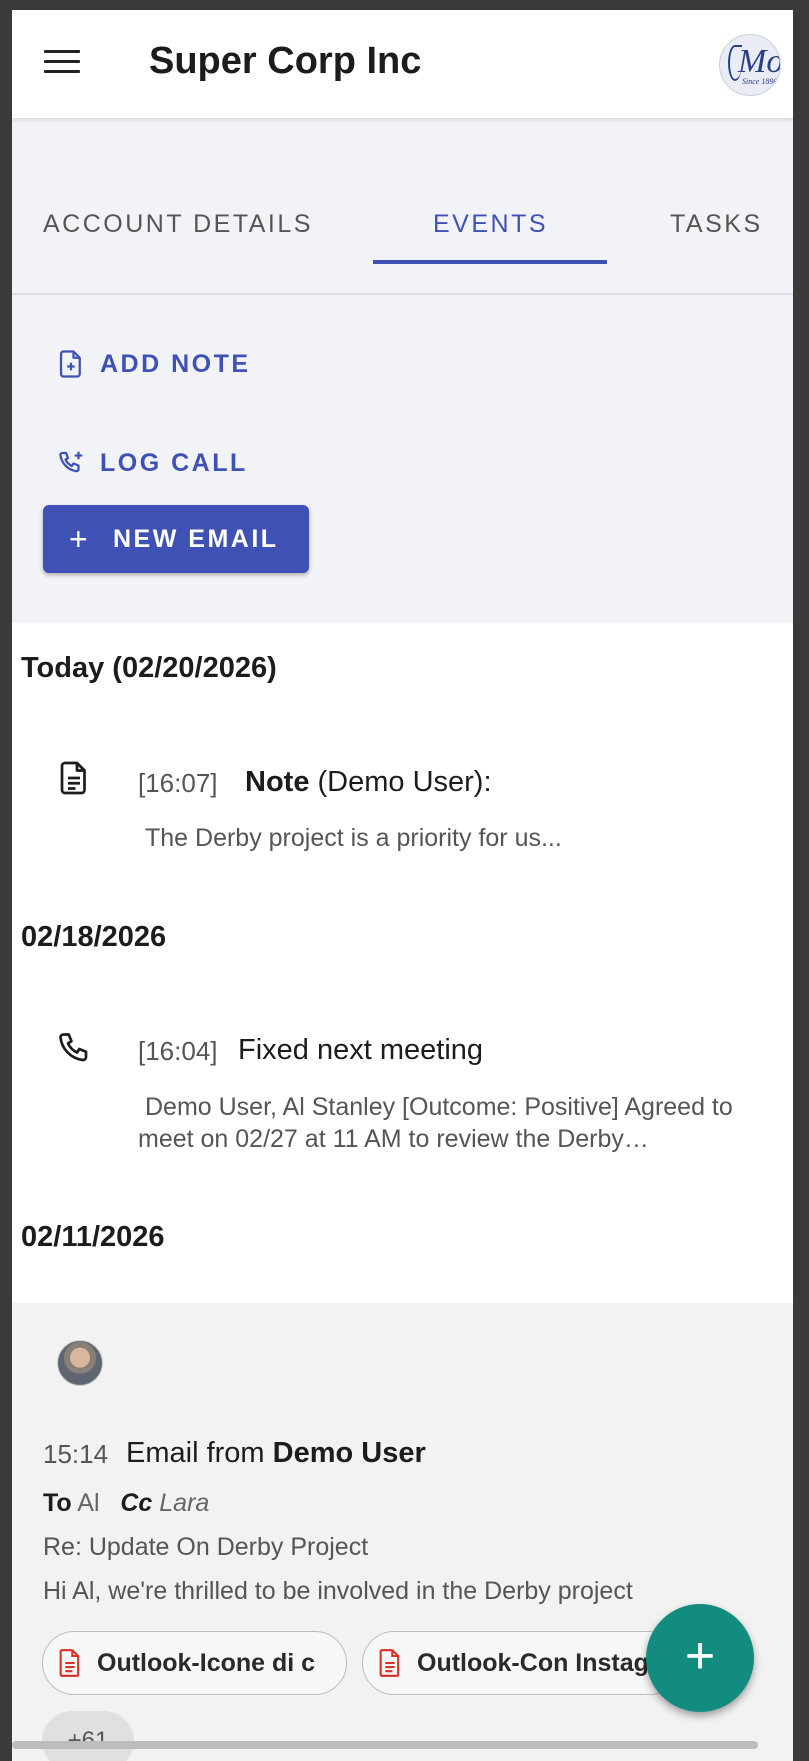 The width and height of the screenshot is (809, 1761). What do you see at coordinates (761, 81) in the screenshot?
I see `logo-subtext: Since 1890 in` at bounding box center [761, 81].